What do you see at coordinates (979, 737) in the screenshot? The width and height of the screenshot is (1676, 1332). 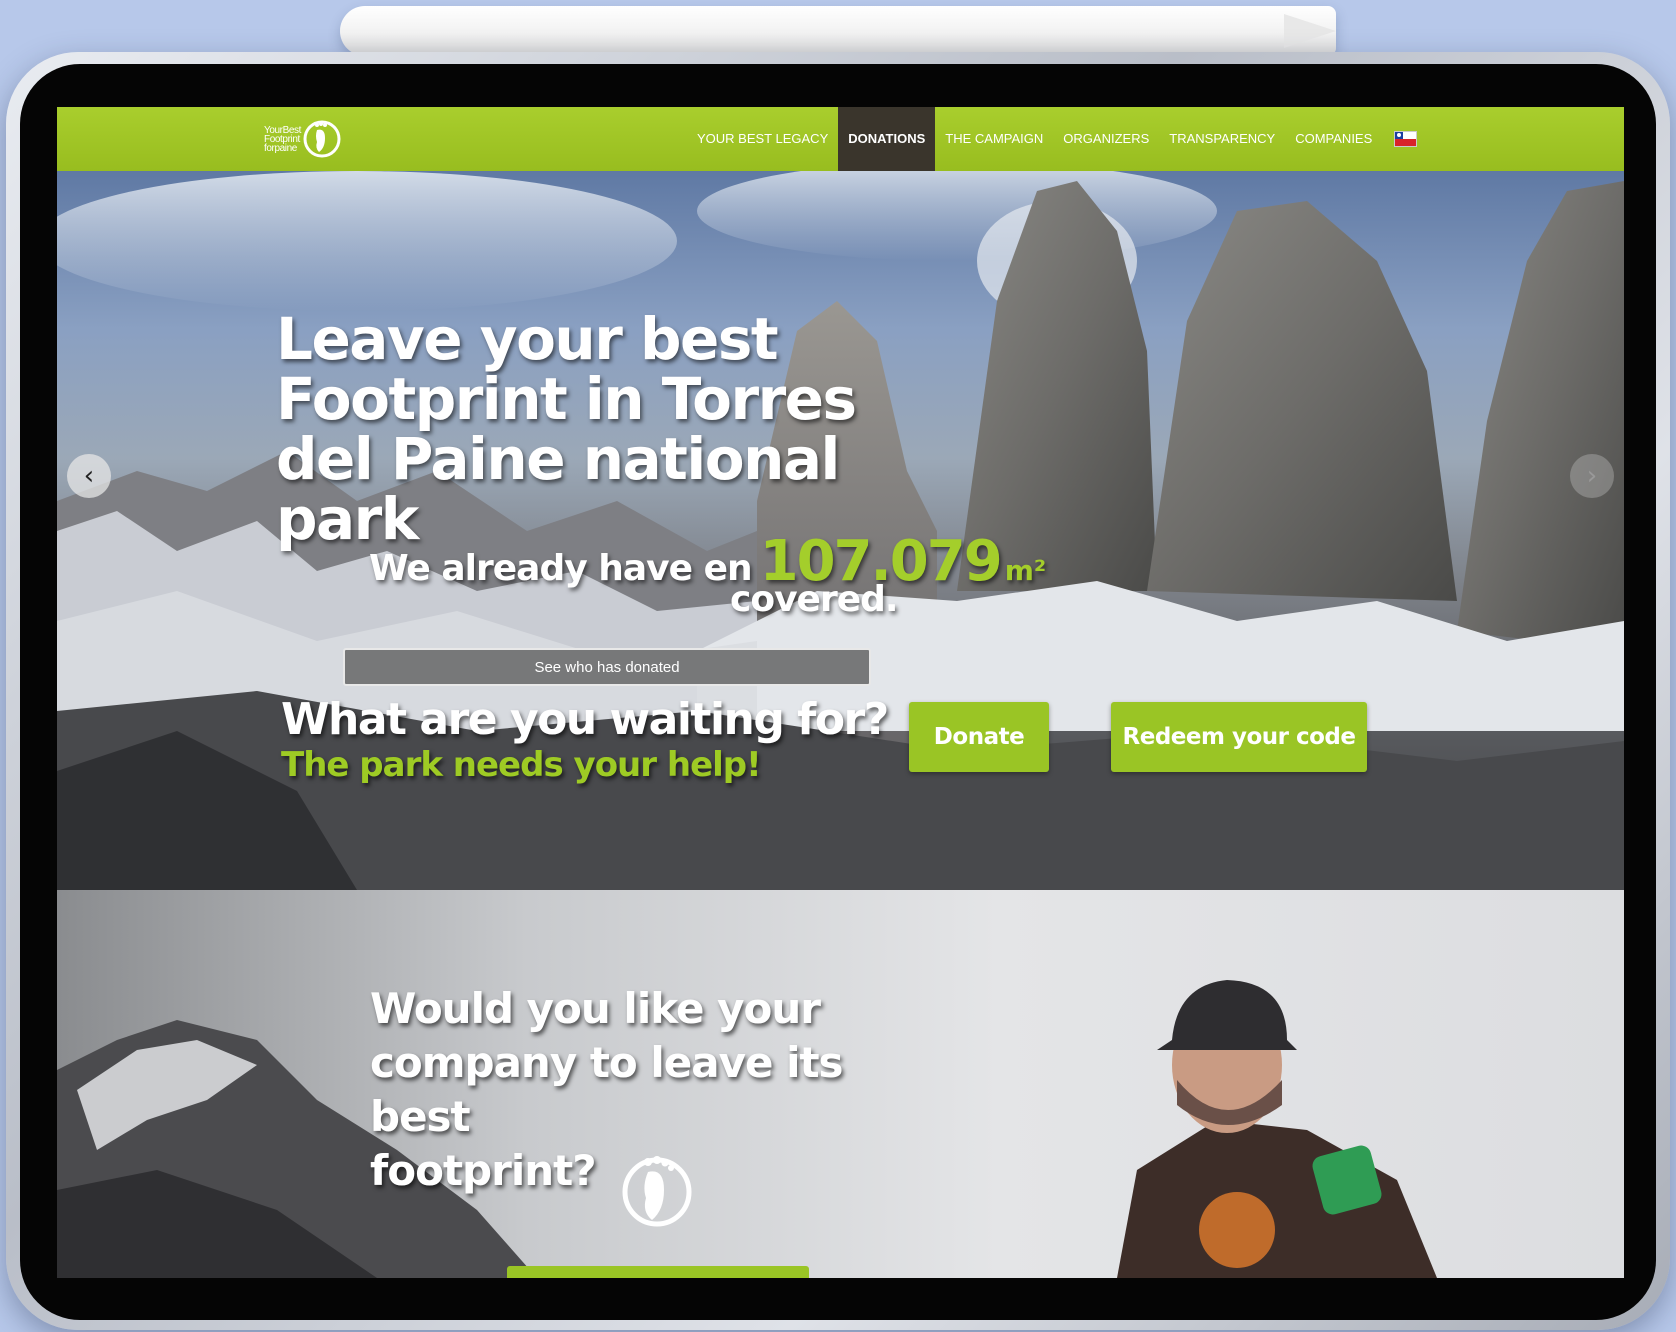 I see `donate-button: Donate` at bounding box center [979, 737].